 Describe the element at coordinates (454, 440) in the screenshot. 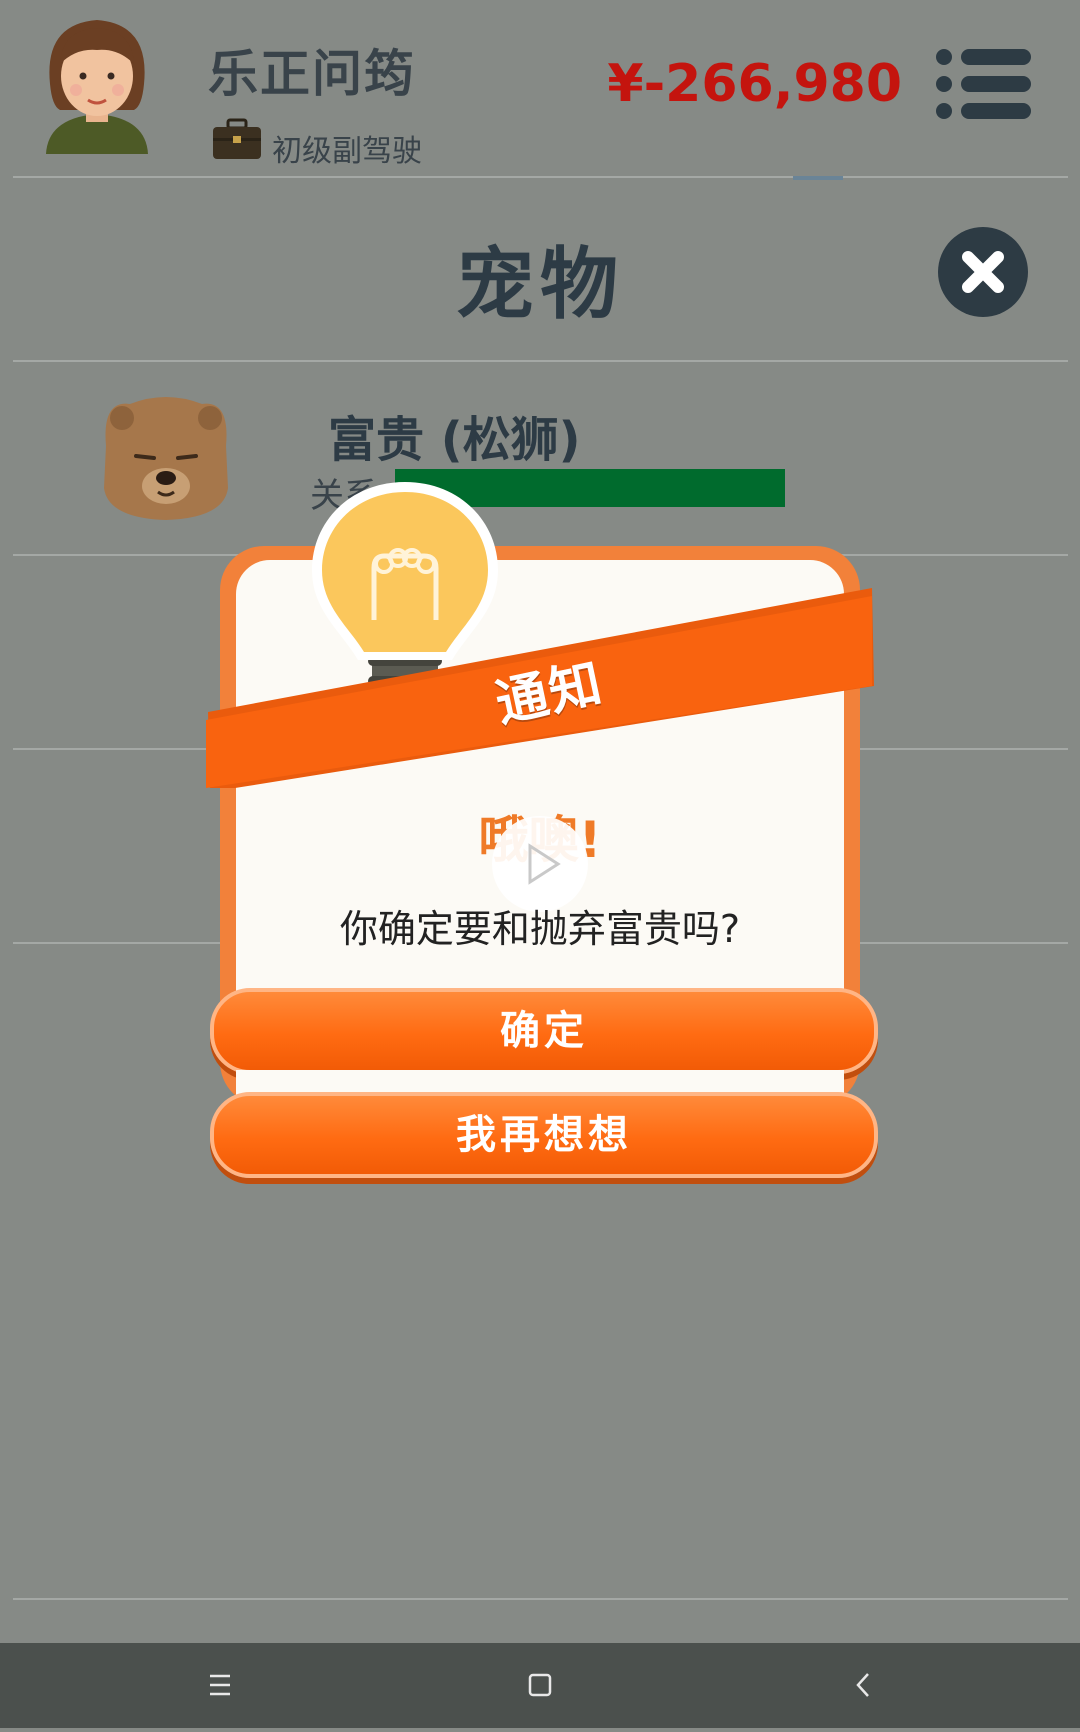

I see `pet-name: 富贵 (松狮)` at that location.